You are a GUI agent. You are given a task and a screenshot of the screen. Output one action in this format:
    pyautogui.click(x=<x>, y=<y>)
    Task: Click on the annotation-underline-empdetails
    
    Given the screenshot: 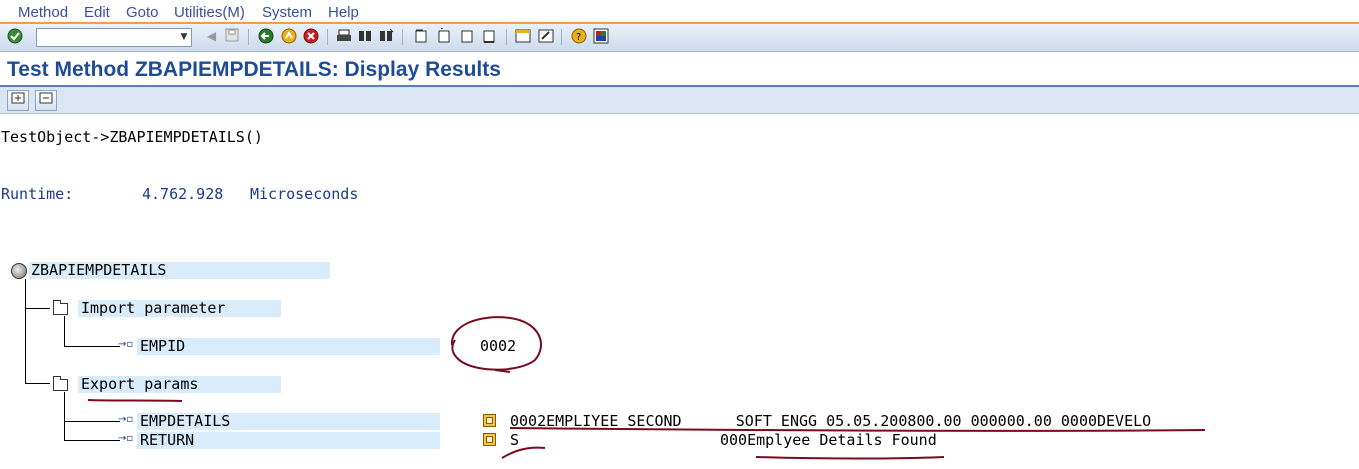 What is the action you would take?
    pyautogui.click(x=857, y=429)
    